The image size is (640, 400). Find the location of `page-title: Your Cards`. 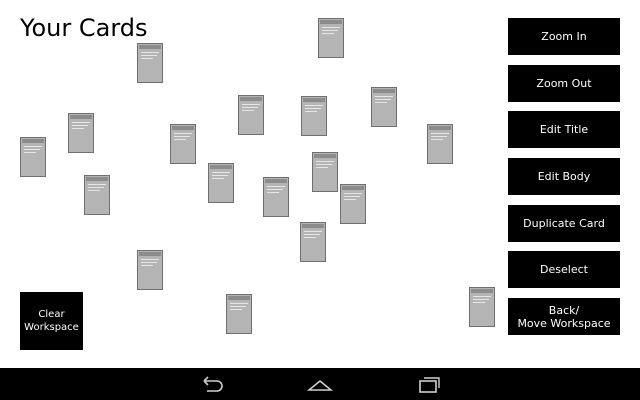

page-title: Your Cards is located at coordinates (84, 28).